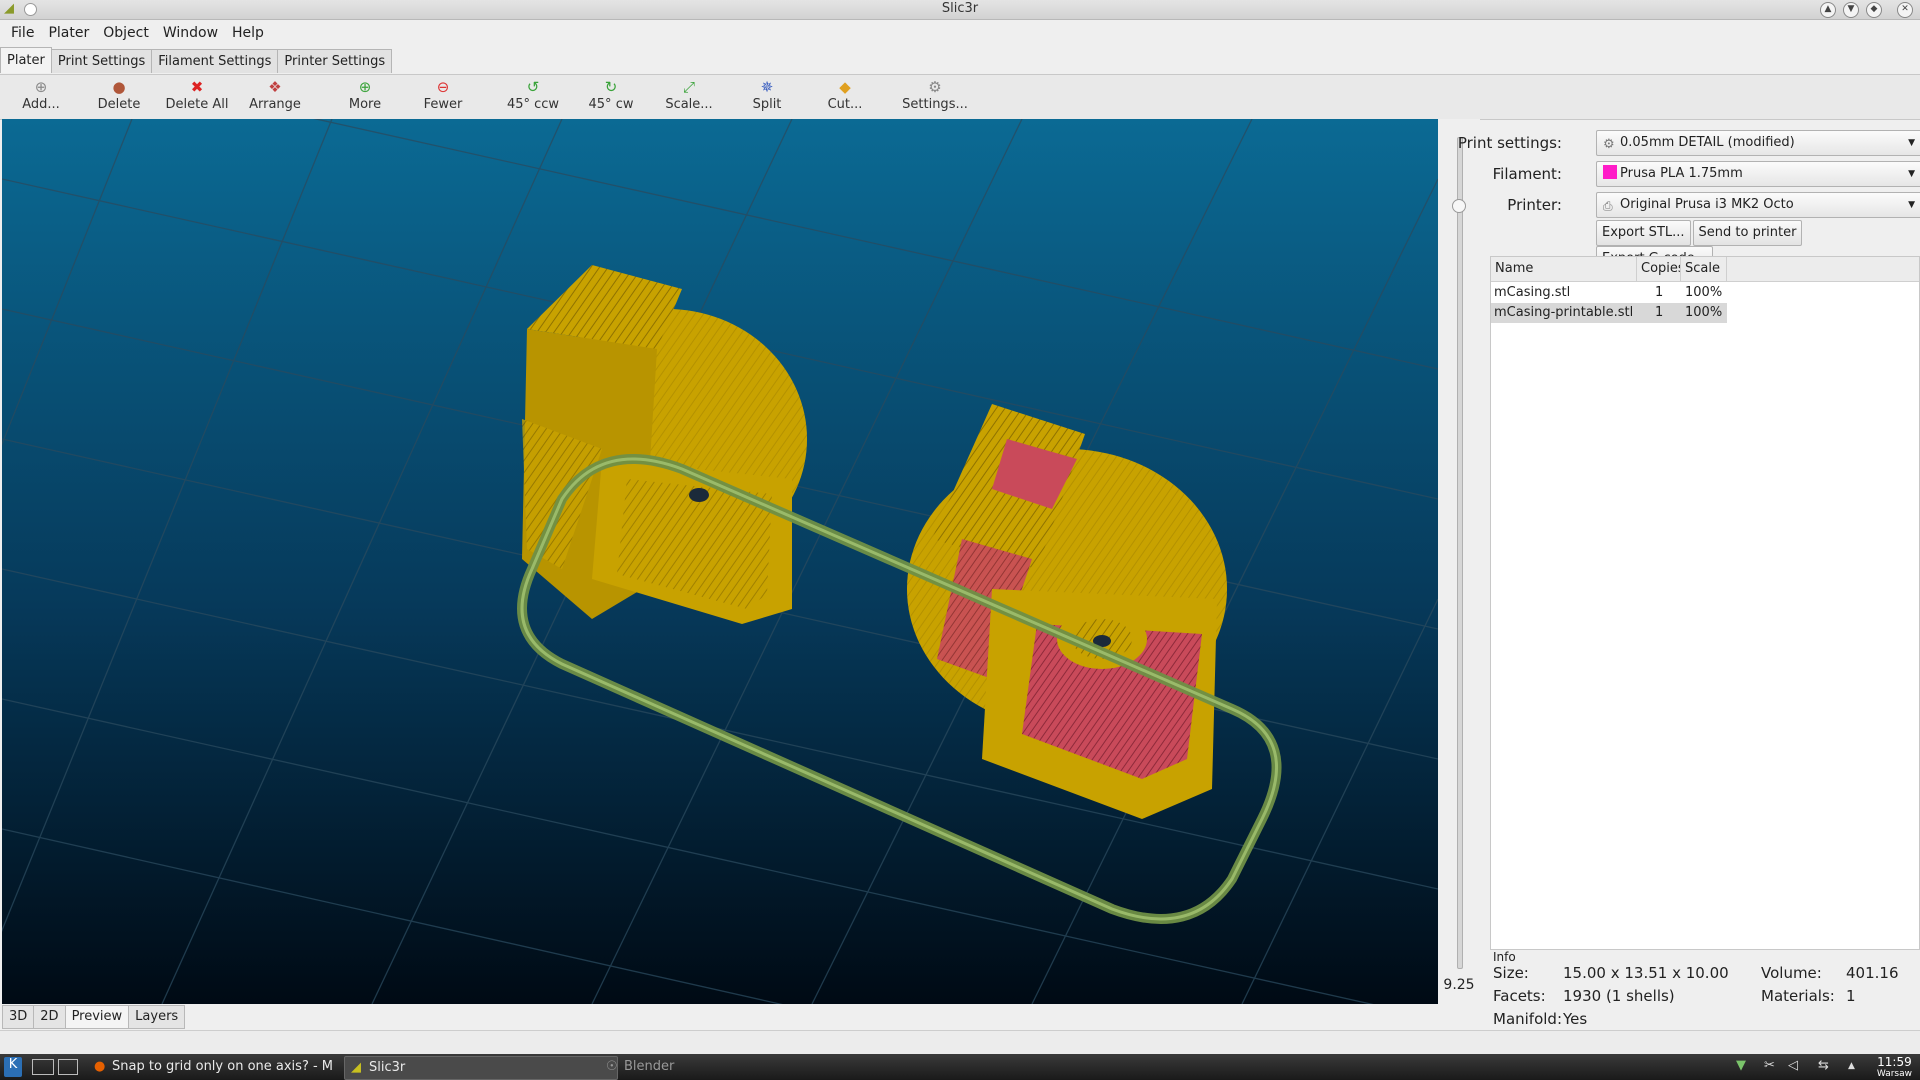 This screenshot has height=1080, width=1920. What do you see at coordinates (1608, 206) in the screenshot?
I see `printer-icon: ⎙` at bounding box center [1608, 206].